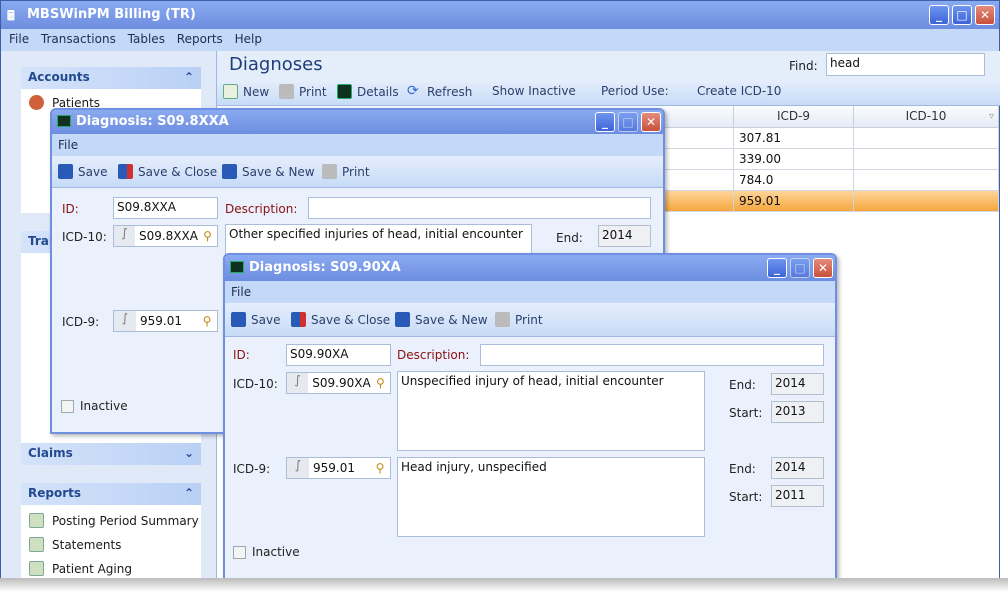 Image resolution: width=1008 pixels, height=592 pixels. Describe the element at coordinates (50, 453) in the screenshot. I see `claims-header-label: Claims` at that location.